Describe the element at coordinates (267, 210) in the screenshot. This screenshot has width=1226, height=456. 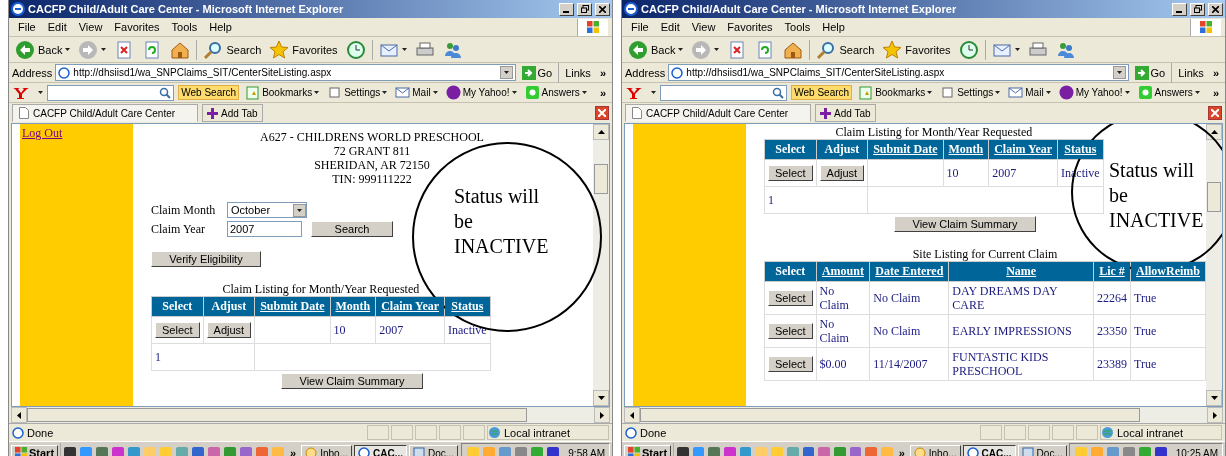
I see `month-dropdown: October` at that location.